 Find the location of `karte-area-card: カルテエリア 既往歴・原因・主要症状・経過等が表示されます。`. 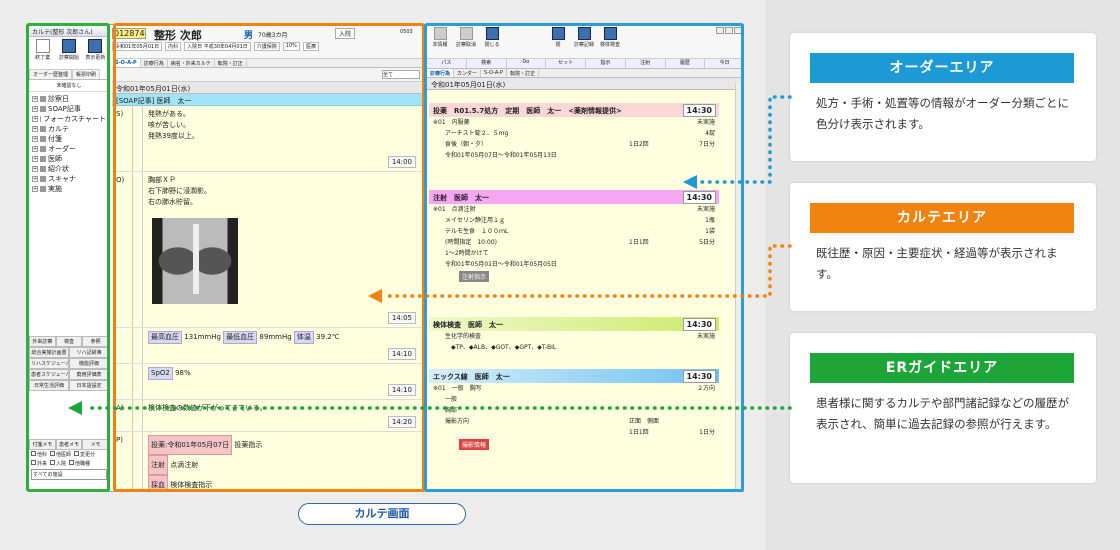

karte-area-card: カルテエリア 既往歴・原因・主要症状・経過等が表示されます。 is located at coordinates (943, 247).